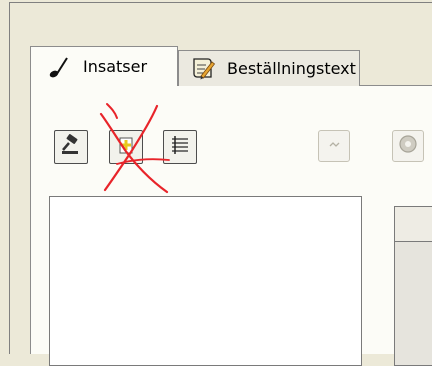  I want to click on list-settings-button, so click(180, 147).